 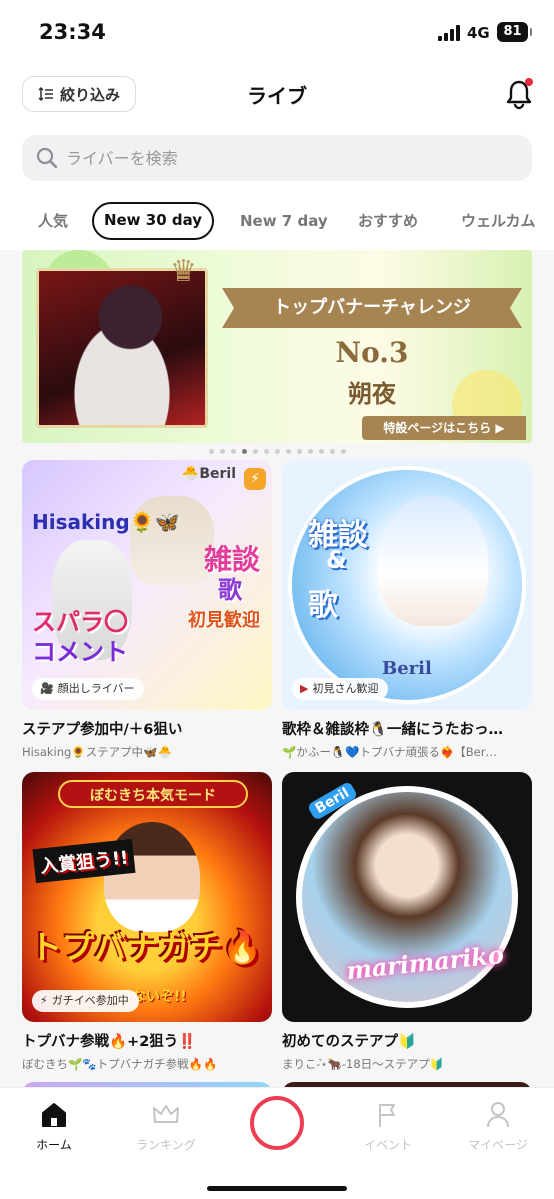 I want to click on crown-icon, so click(x=166, y=1114).